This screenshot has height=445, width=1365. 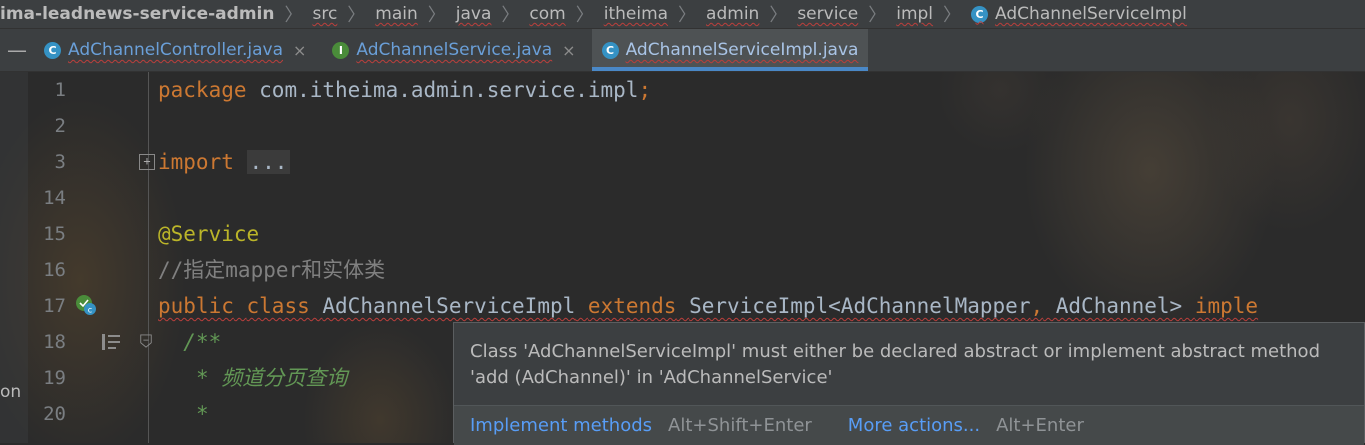 What do you see at coordinates (202, 90) in the screenshot?
I see `package-keyword: package` at bounding box center [202, 90].